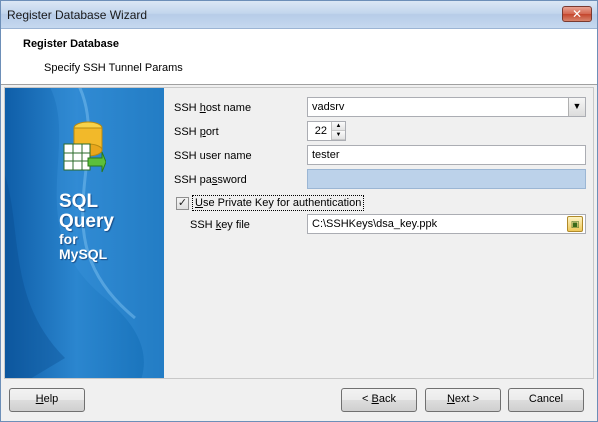 The width and height of the screenshot is (598, 422). What do you see at coordinates (84, 147) in the screenshot?
I see `database-table-icon` at bounding box center [84, 147].